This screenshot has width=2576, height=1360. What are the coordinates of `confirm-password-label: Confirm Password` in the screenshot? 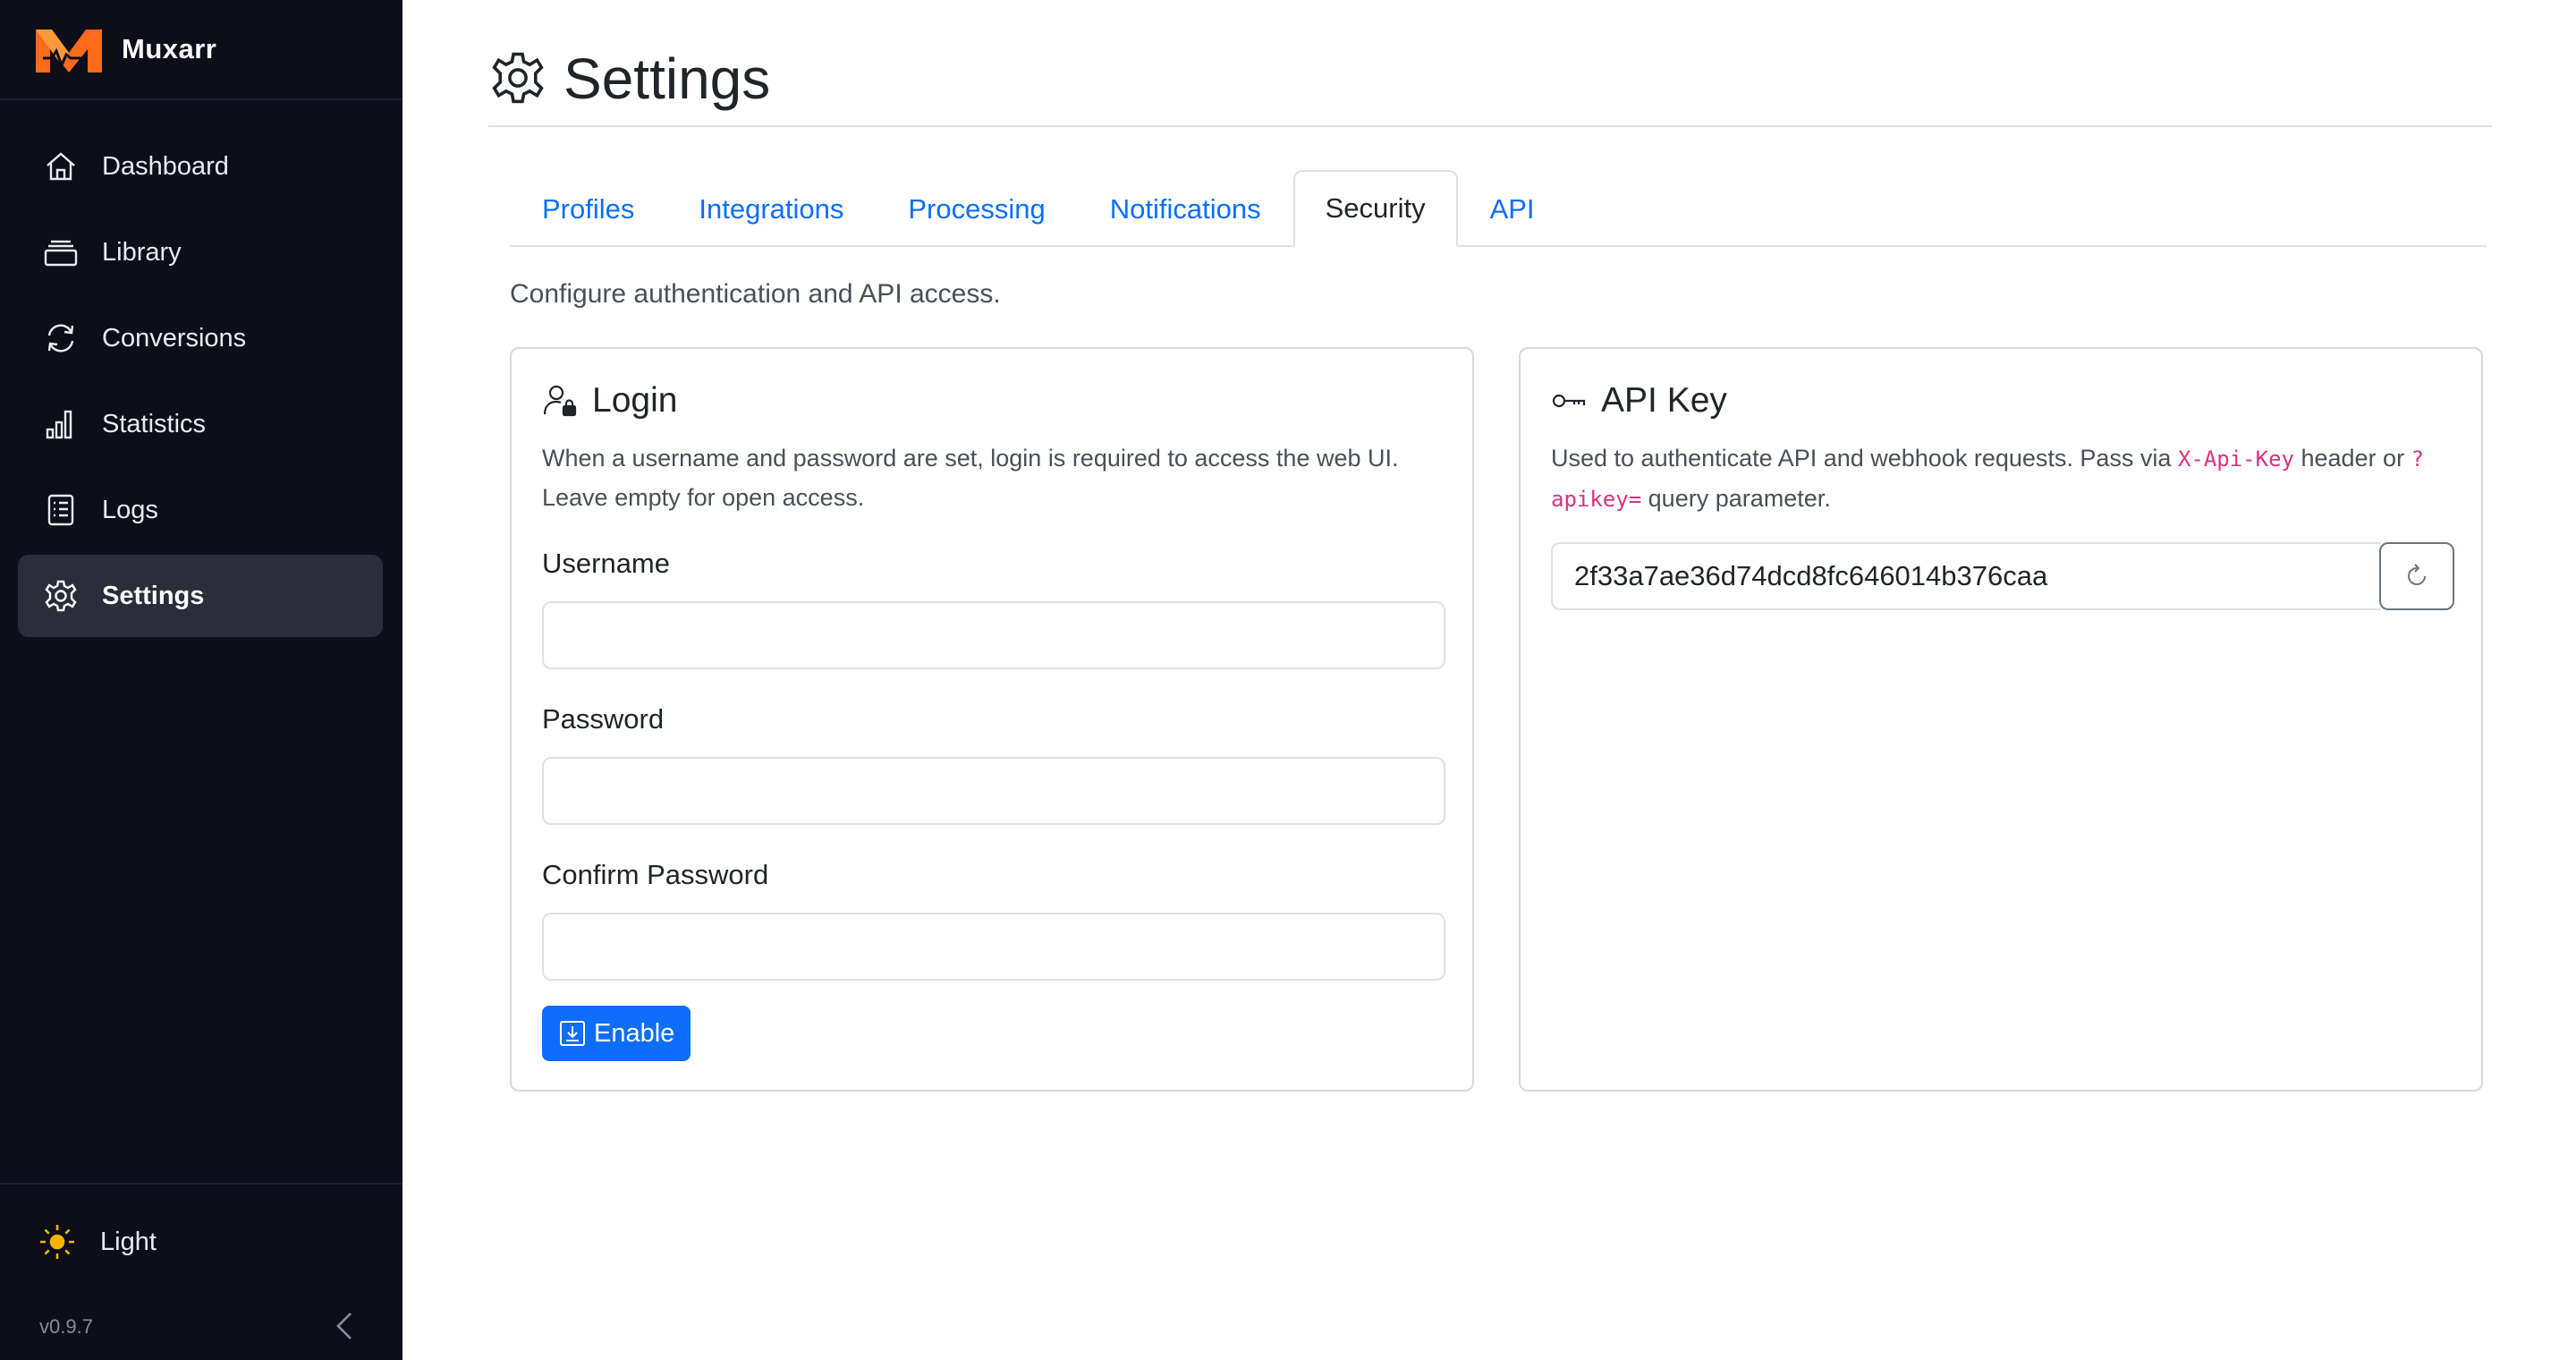 It's located at (655, 874).